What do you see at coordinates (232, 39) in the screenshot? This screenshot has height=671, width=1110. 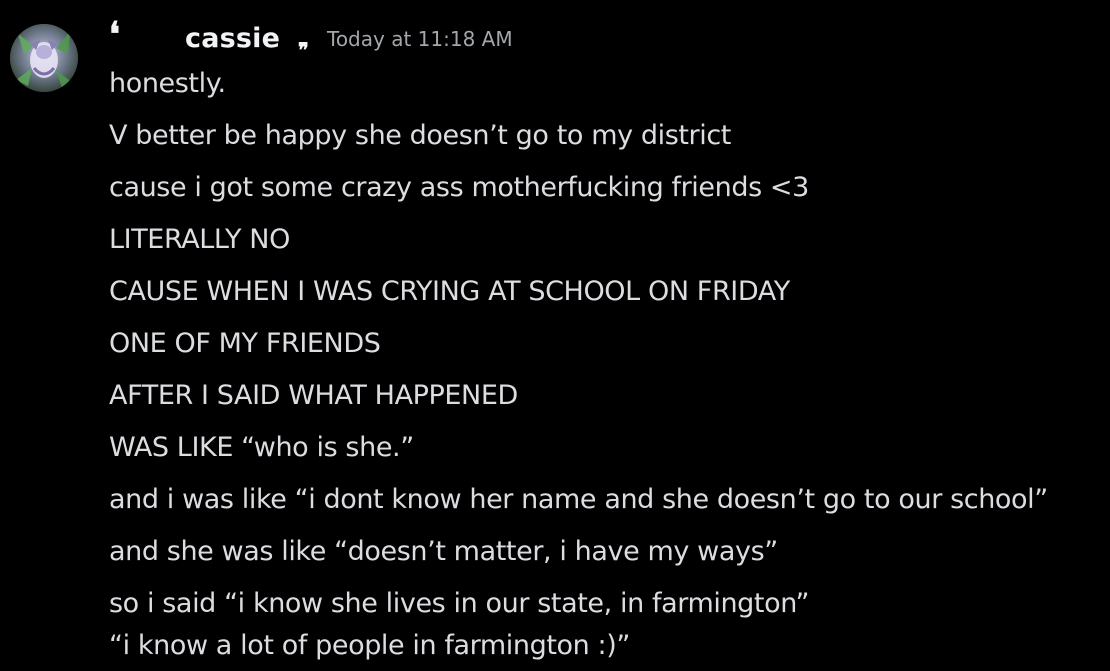 I see `username: cassie` at bounding box center [232, 39].